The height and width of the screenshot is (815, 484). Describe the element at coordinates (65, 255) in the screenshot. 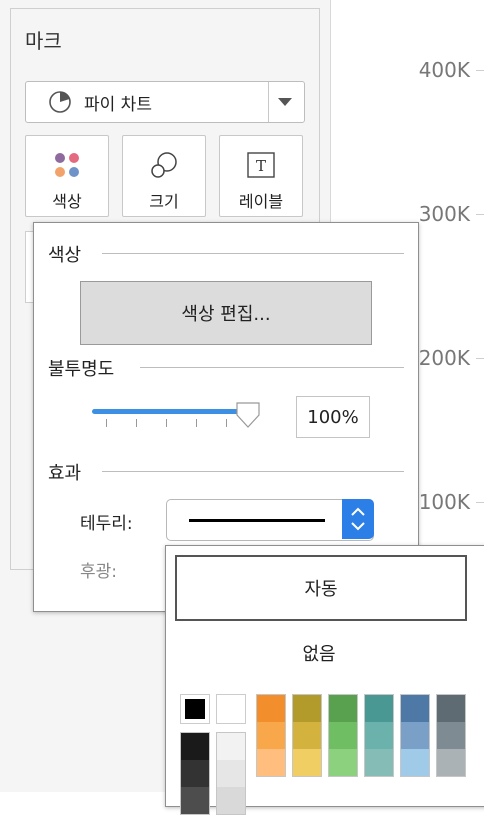

I see `color-section-title: 색상` at that location.